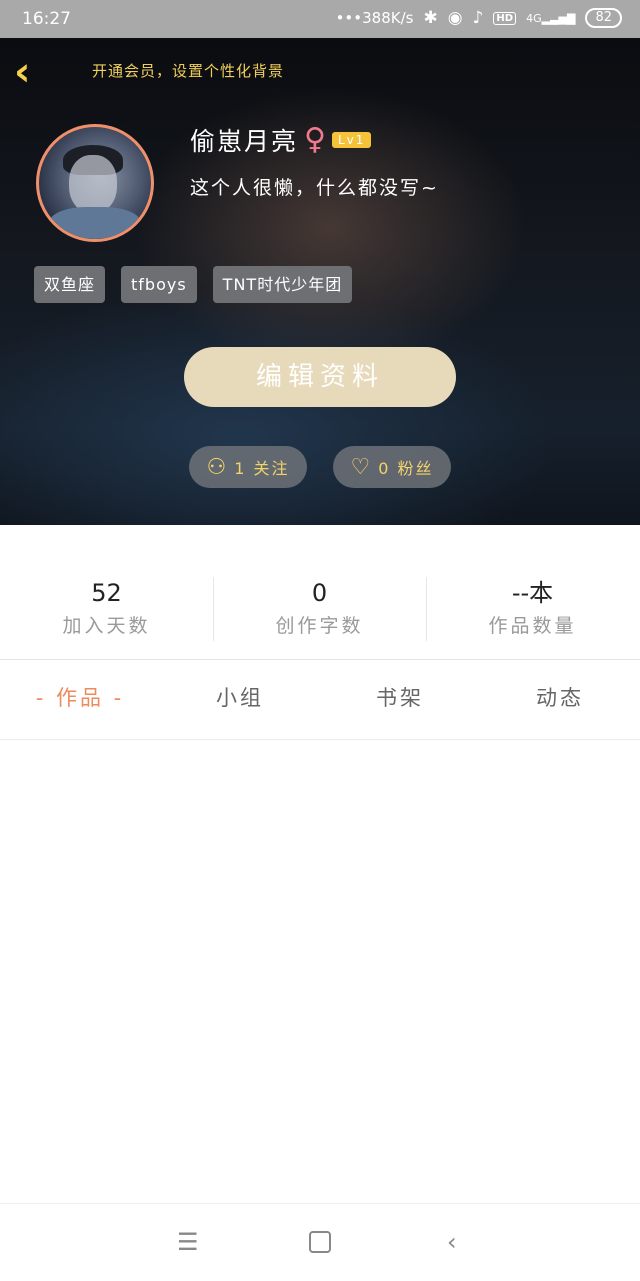  I want to click on stat-value: 0, so click(319, 593).